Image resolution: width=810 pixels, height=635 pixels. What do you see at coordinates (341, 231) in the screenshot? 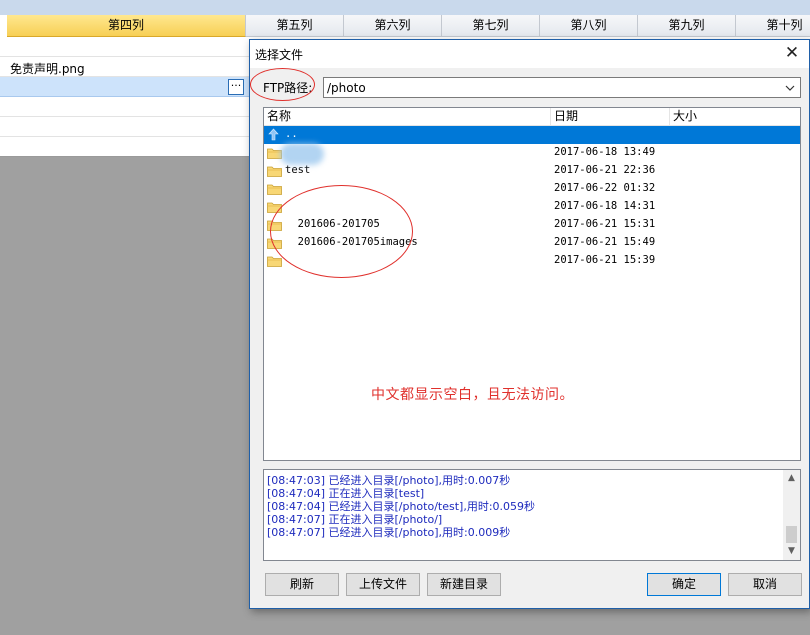
I see `annotation-circle-files` at bounding box center [341, 231].